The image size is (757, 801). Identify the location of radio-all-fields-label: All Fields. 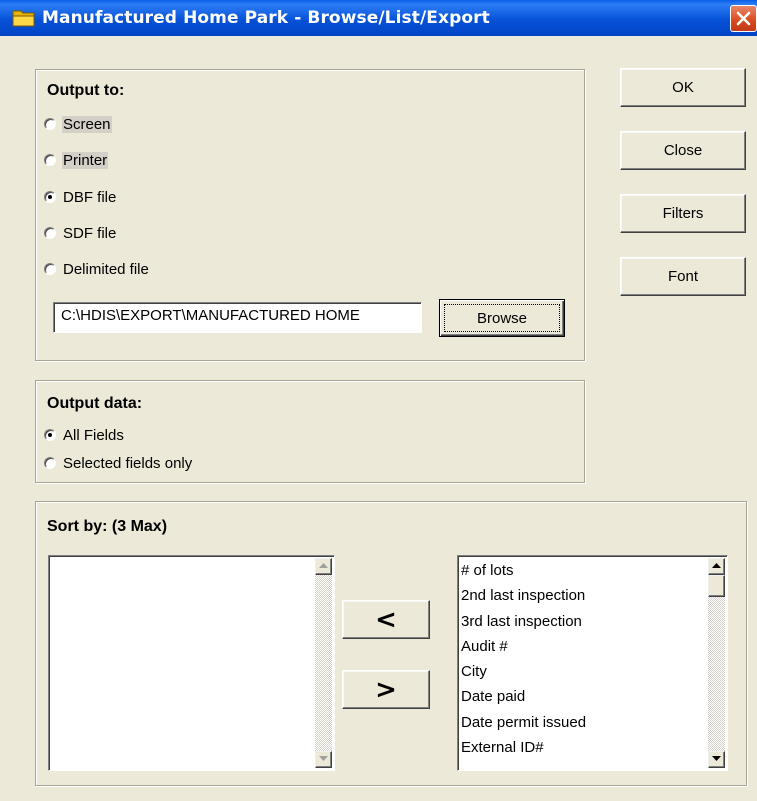
(93, 435).